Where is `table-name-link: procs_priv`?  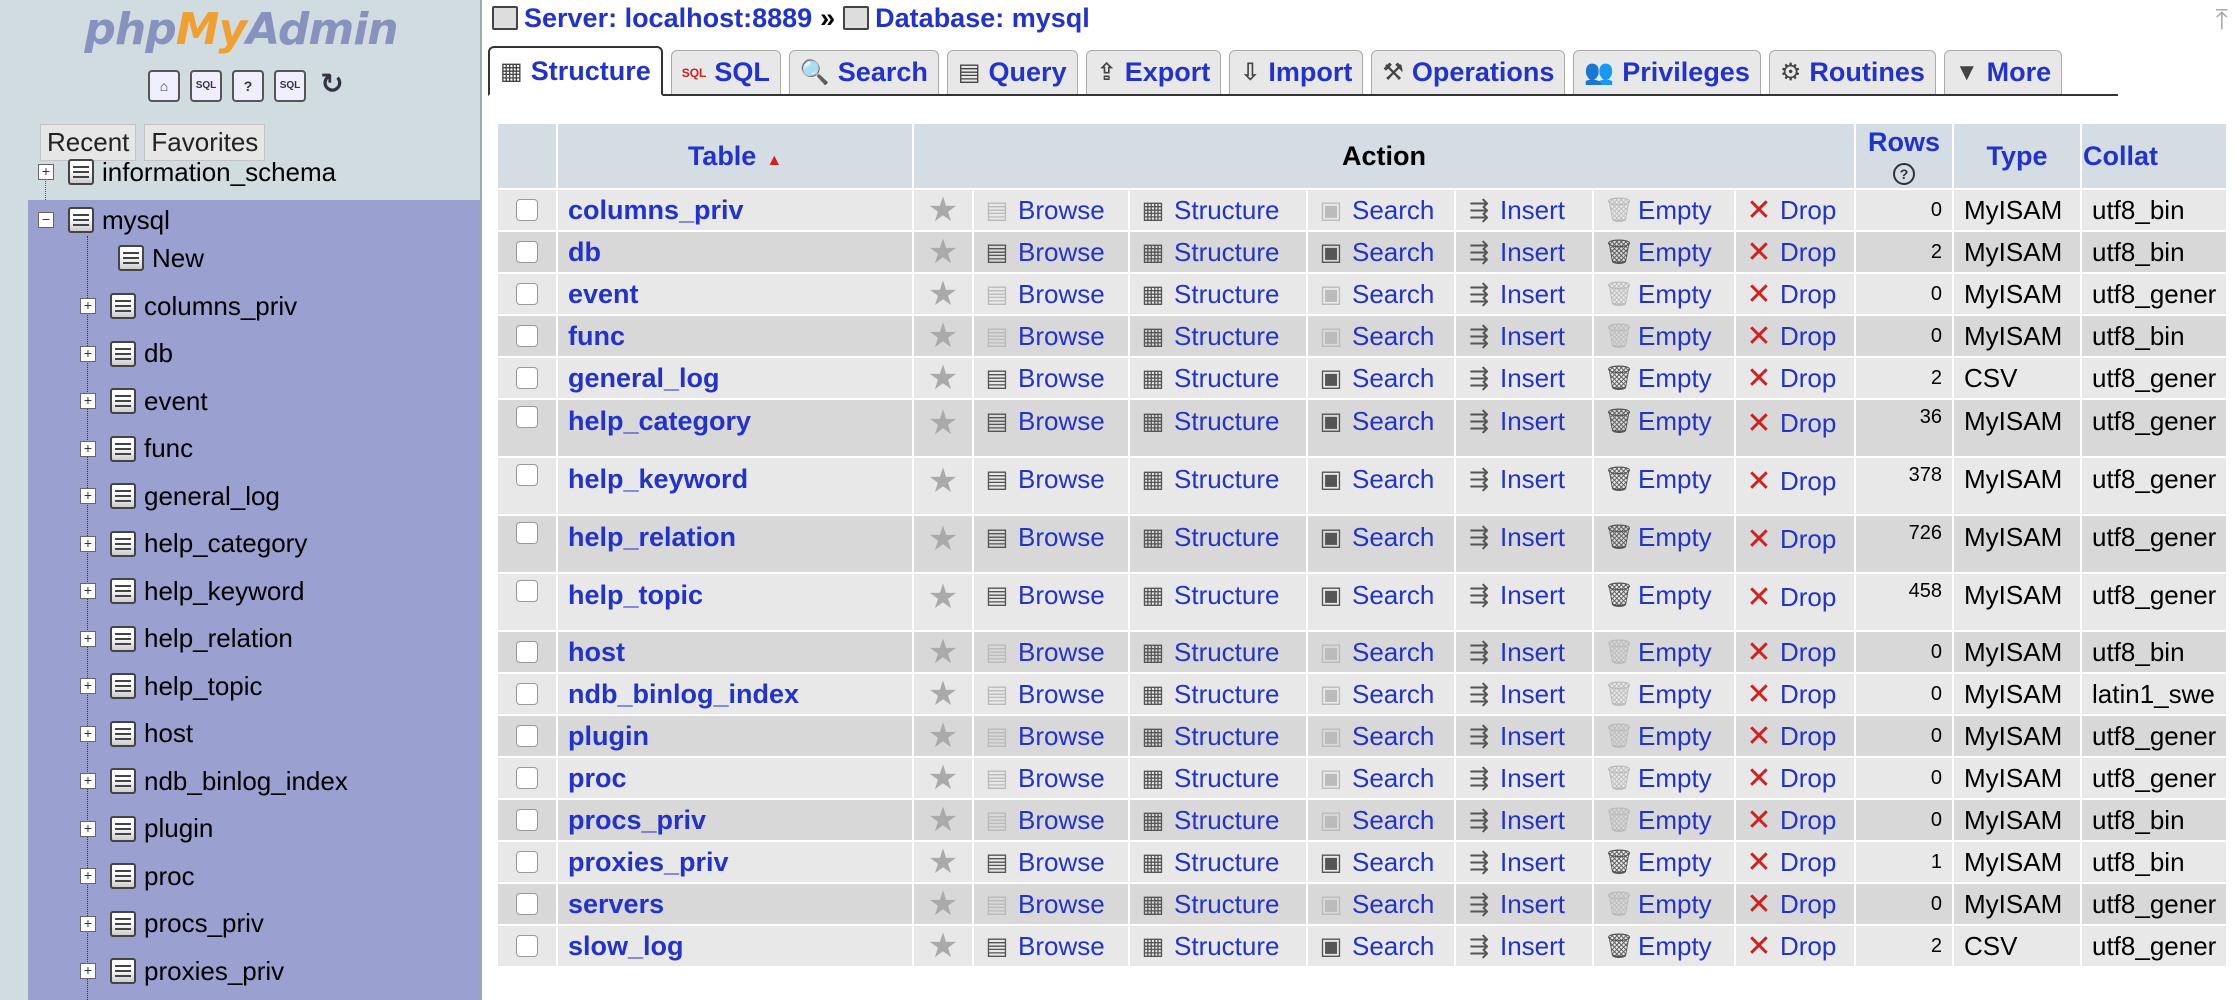 table-name-link: procs_priv is located at coordinates (637, 820).